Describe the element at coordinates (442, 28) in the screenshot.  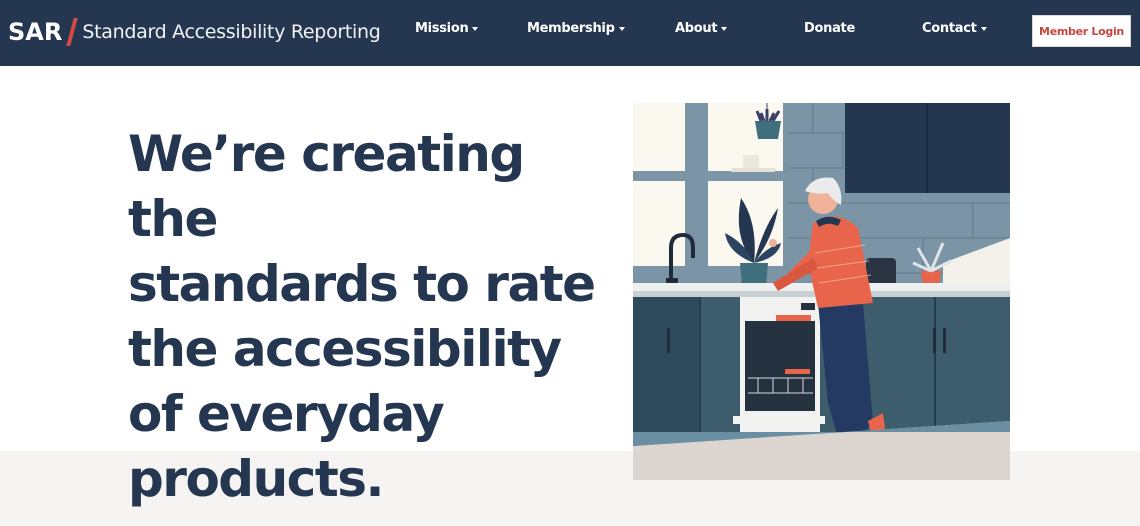
I see `nav-item-label: Mission` at that location.